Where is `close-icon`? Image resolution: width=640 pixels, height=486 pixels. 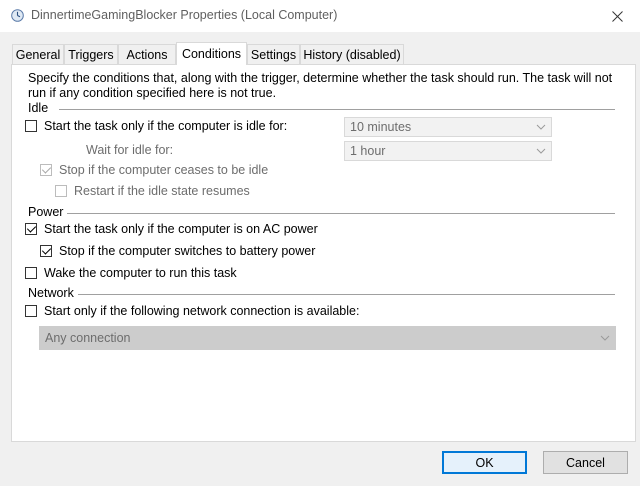
close-icon is located at coordinates (617, 16).